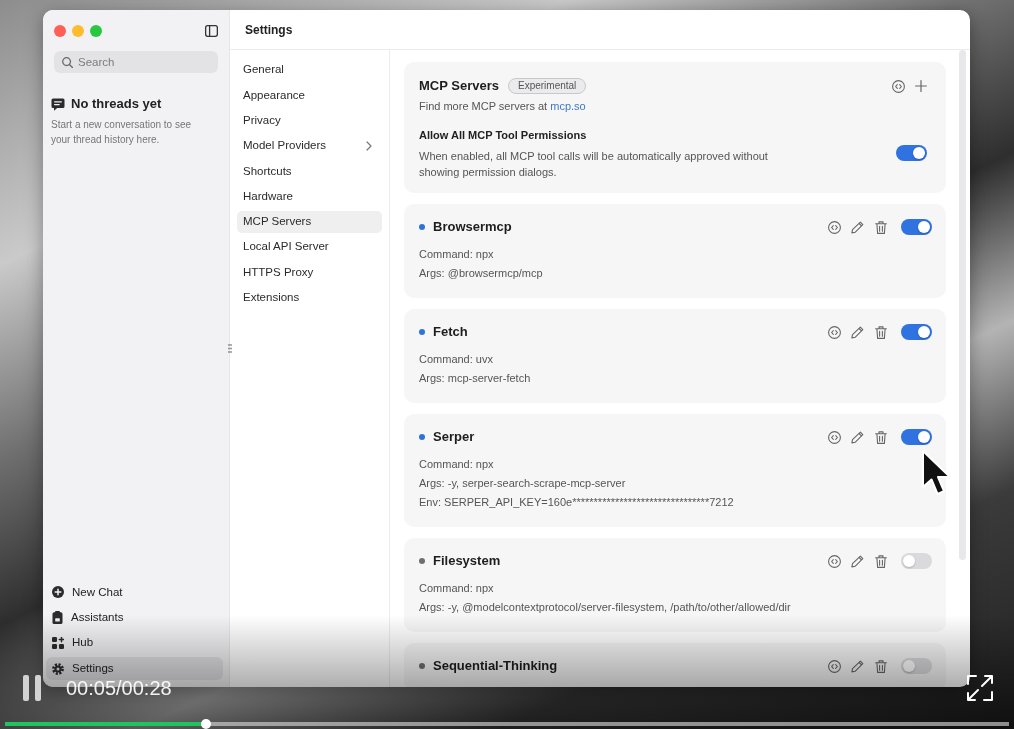 Image resolution: width=1014 pixels, height=729 pixels. Describe the element at coordinates (309, 120) in the screenshot. I see `settings-menu-item: Privacy` at that location.